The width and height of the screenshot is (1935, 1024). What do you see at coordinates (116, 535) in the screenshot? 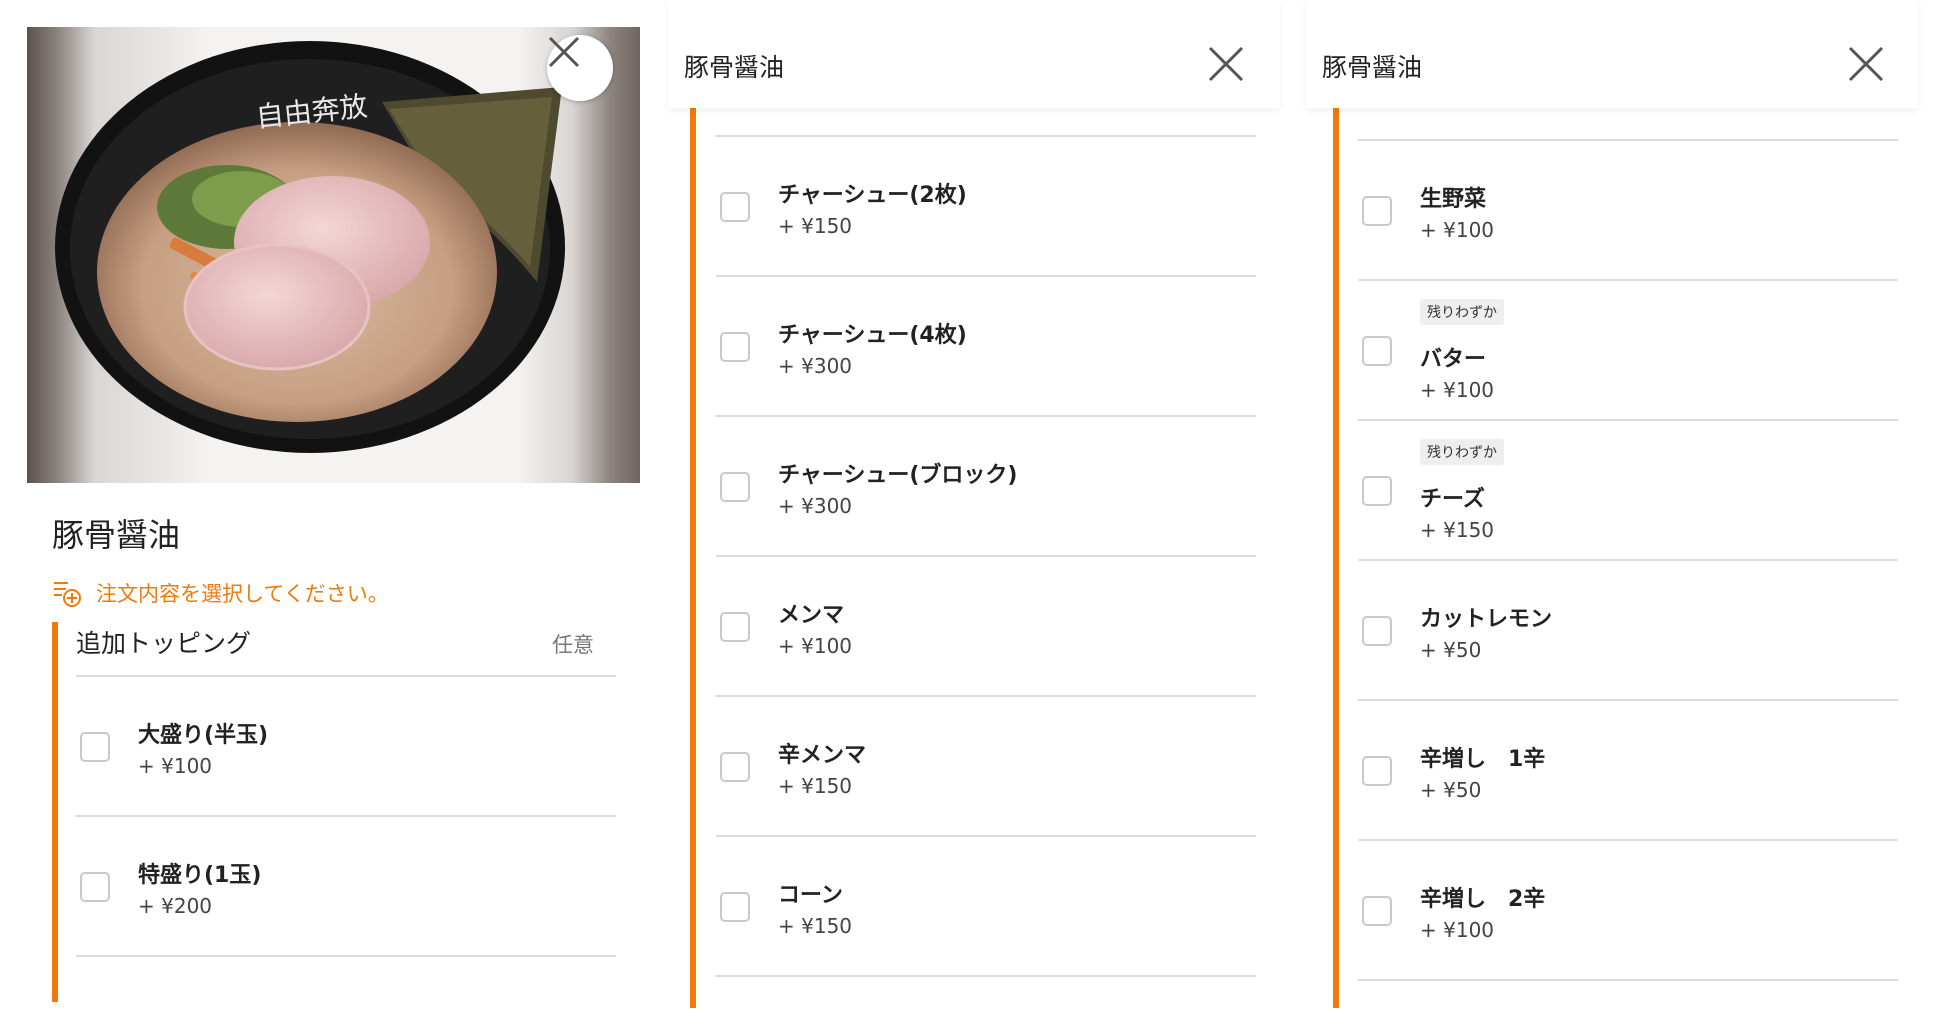
I see `product-title: 豚骨醤油` at bounding box center [116, 535].